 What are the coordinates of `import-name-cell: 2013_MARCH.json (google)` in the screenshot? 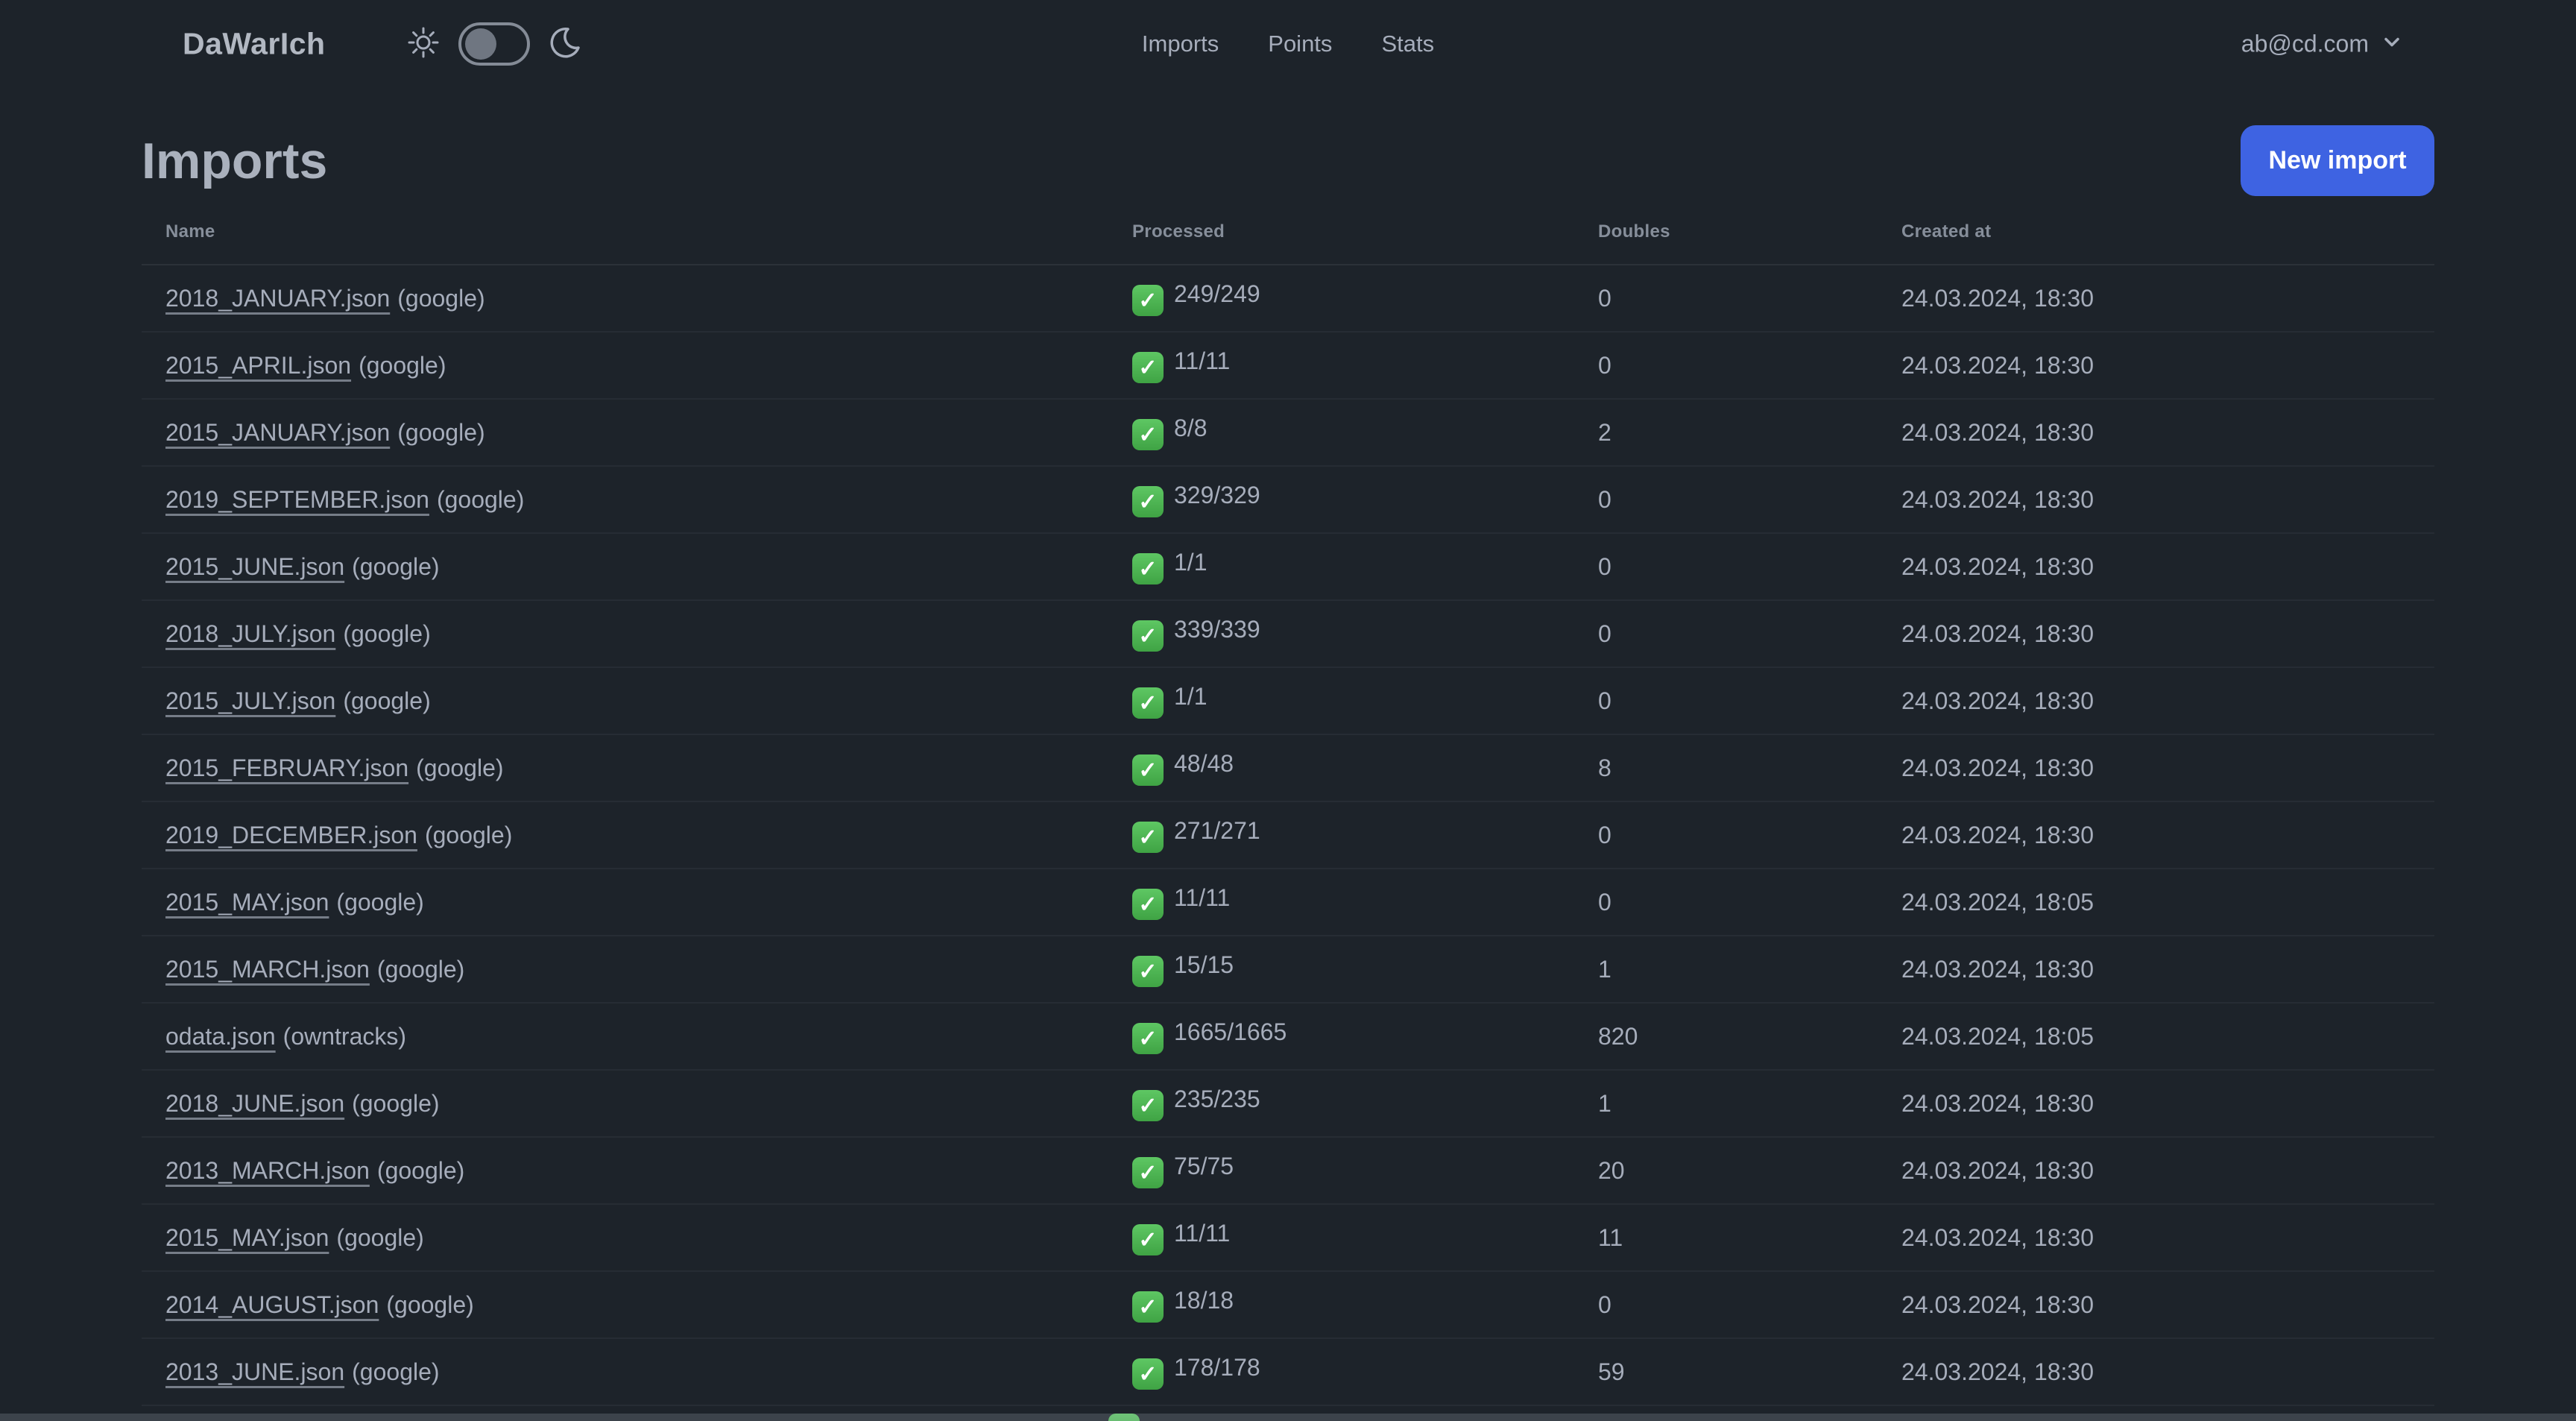 It's located at (625, 1171).